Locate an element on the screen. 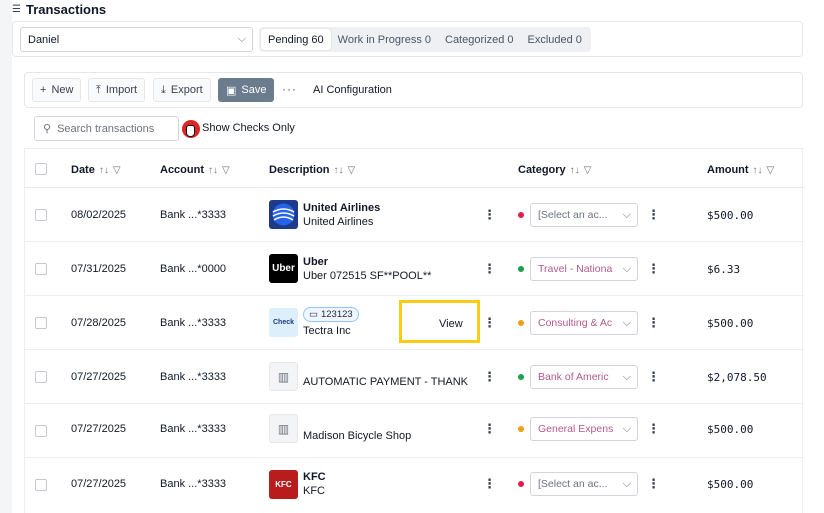 The image size is (824, 513). export-button: ⤓ Export is located at coordinates (182, 90).